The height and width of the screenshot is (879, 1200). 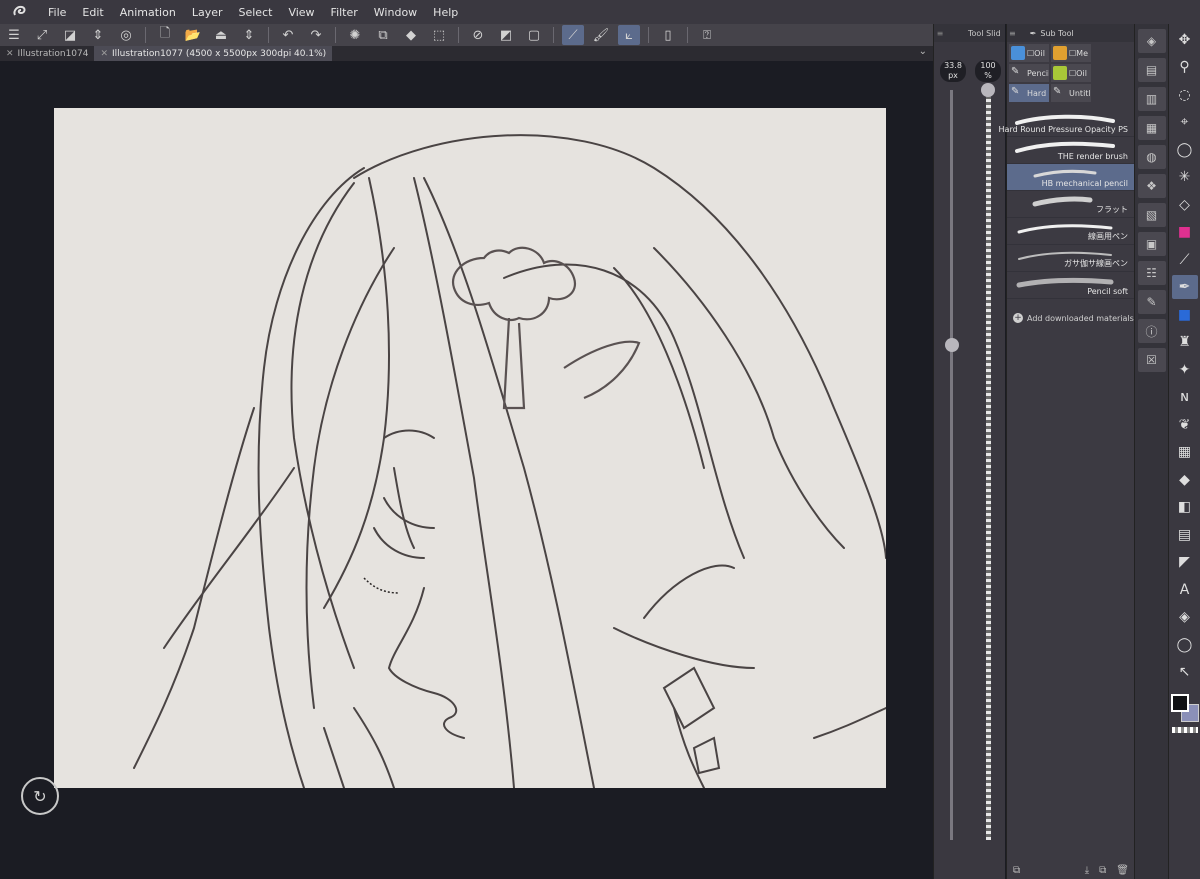 I want to click on ruler-icon: ⟀, so click(x=629, y=35).